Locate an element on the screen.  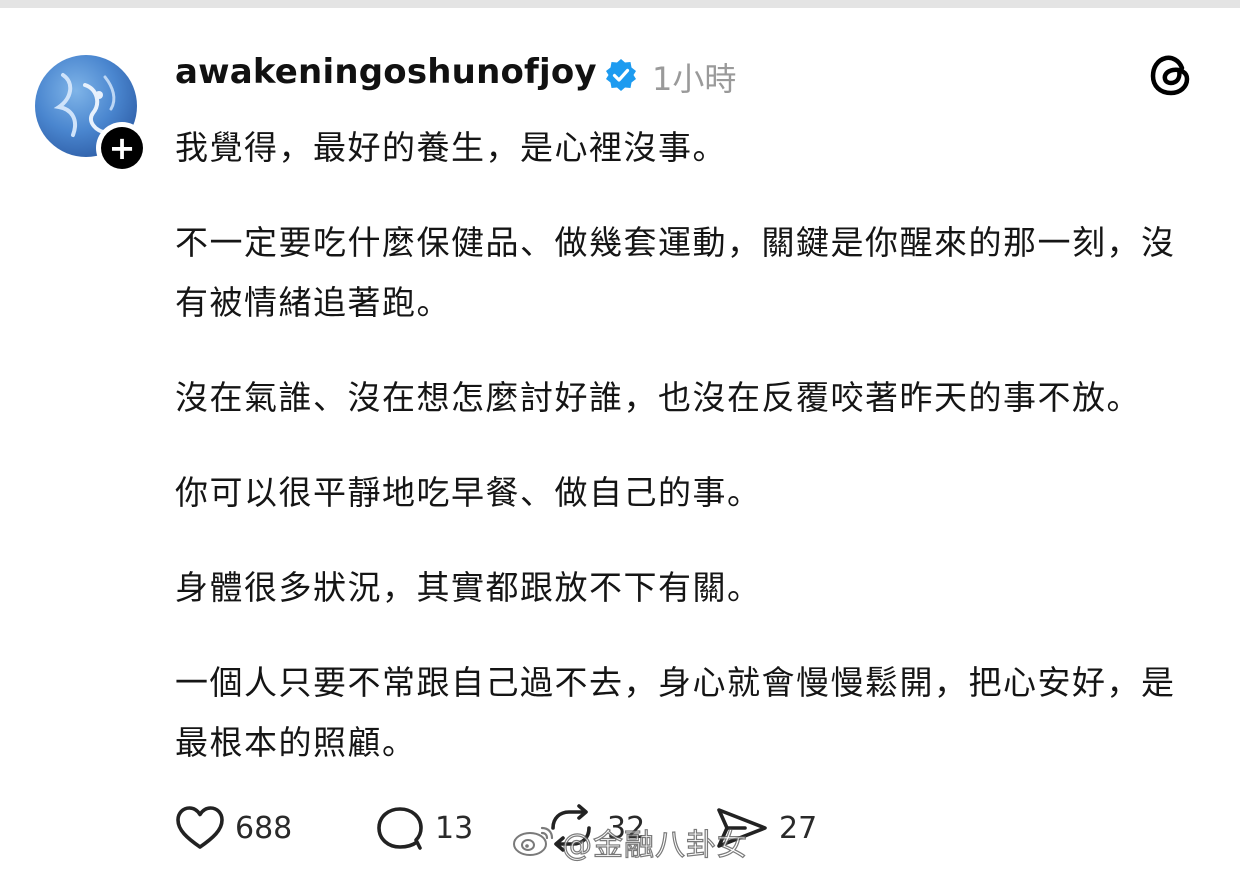
post-paragraph: 我覺得，最好的養生，是心裡沒事。 is located at coordinates (451, 147).